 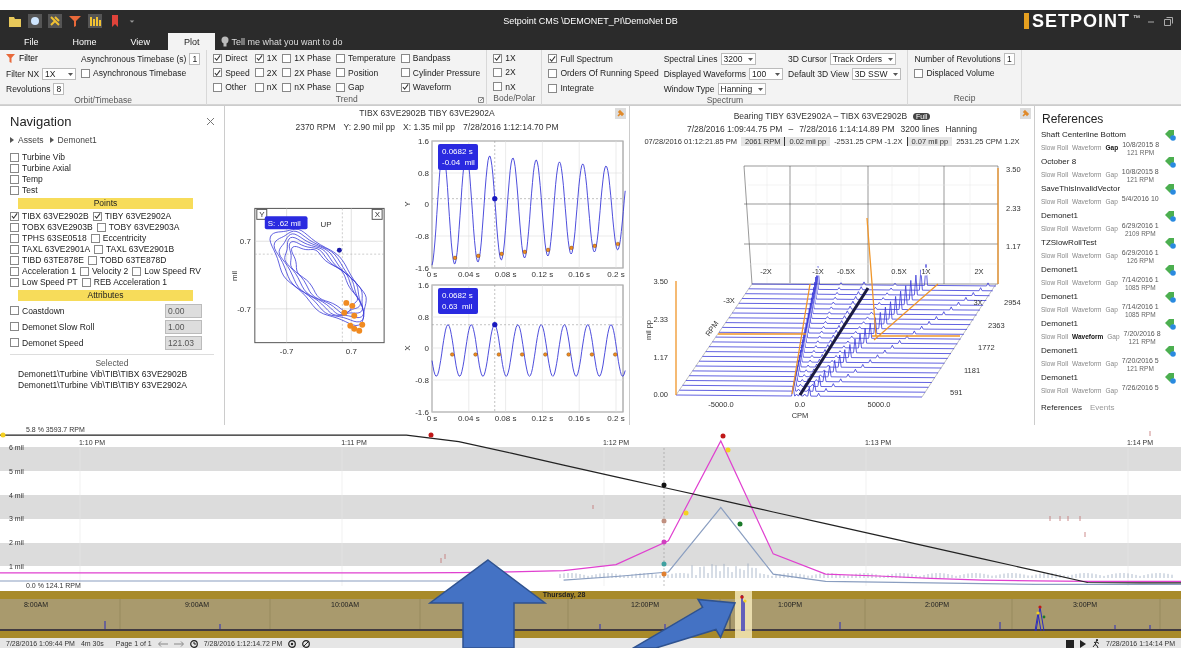 What do you see at coordinates (1168, 21) in the screenshot?
I see `restore-window-icon` at bounding box center [1168, 21].